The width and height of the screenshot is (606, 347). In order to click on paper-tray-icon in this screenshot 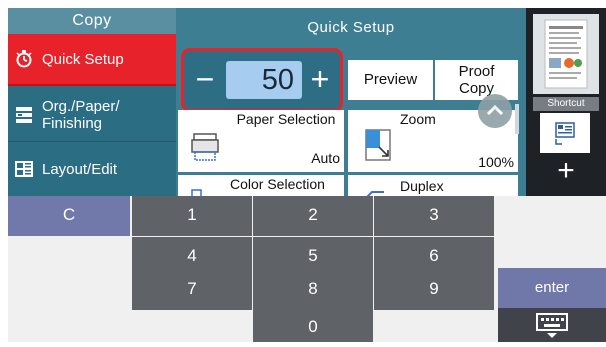, I will do `click(206, 149)`.